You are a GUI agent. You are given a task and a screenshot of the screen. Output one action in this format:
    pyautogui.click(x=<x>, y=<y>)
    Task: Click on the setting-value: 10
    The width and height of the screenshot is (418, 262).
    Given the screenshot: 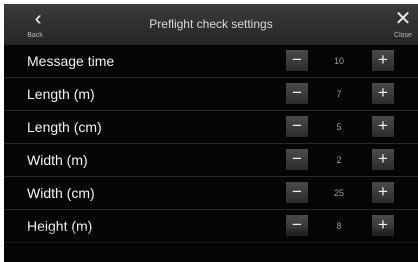 What is the action you would take?
    pyautogui.click(x=338, y=61)
    